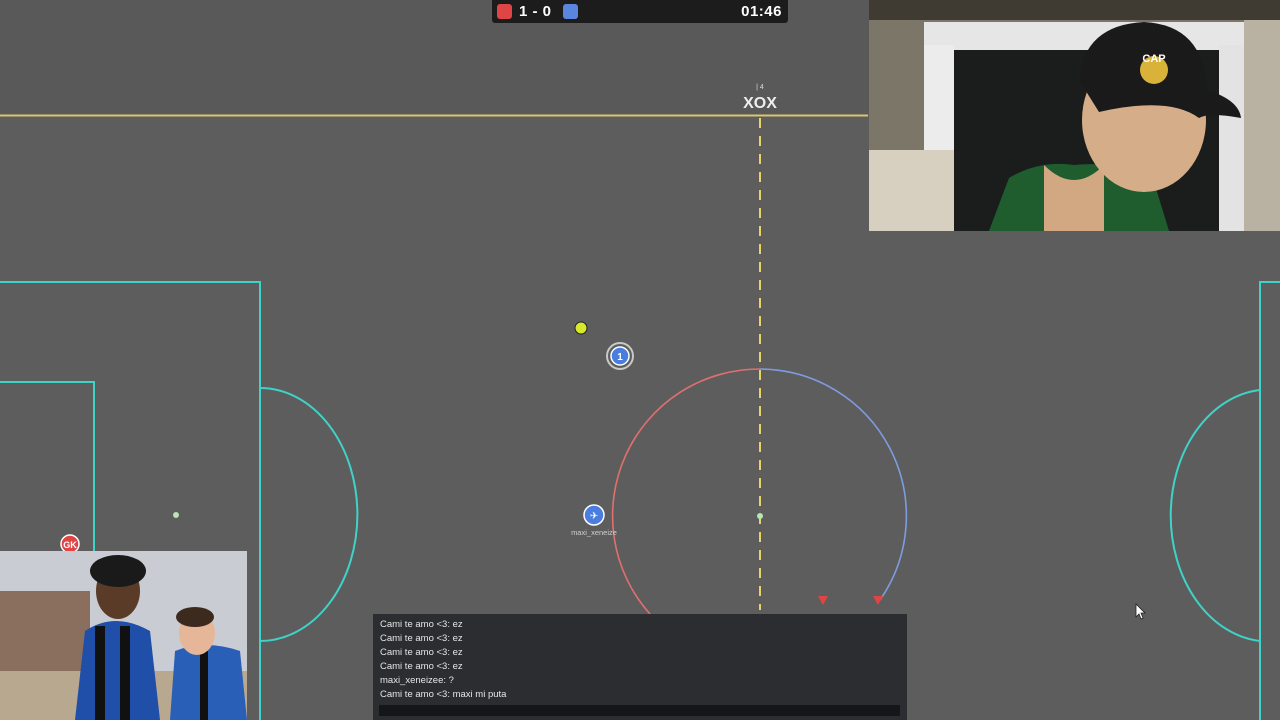  I want to click on photo-overlay, so click(123, 635).